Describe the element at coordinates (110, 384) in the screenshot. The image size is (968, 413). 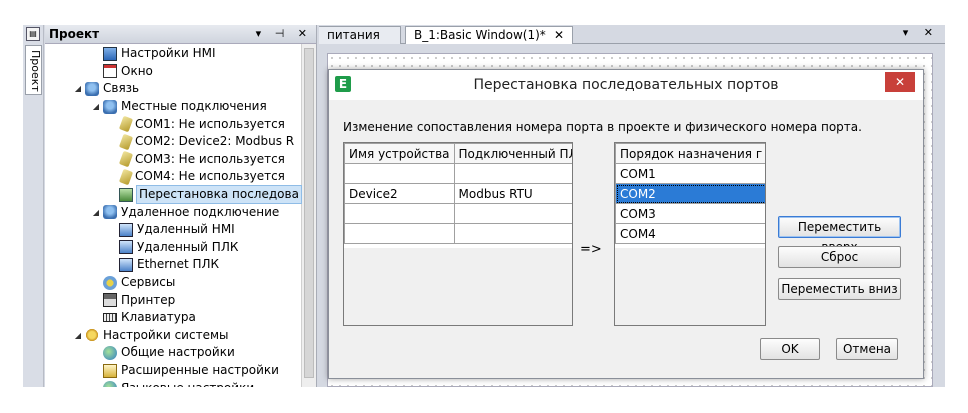
I see `language-settings-icon` at that location.